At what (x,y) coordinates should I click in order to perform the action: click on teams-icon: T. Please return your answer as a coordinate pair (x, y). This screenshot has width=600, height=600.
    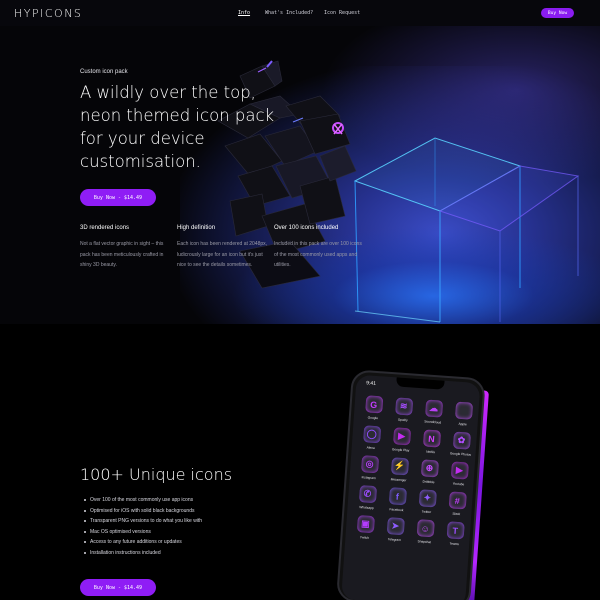
    Looking at the image, I should click on (455, 530).